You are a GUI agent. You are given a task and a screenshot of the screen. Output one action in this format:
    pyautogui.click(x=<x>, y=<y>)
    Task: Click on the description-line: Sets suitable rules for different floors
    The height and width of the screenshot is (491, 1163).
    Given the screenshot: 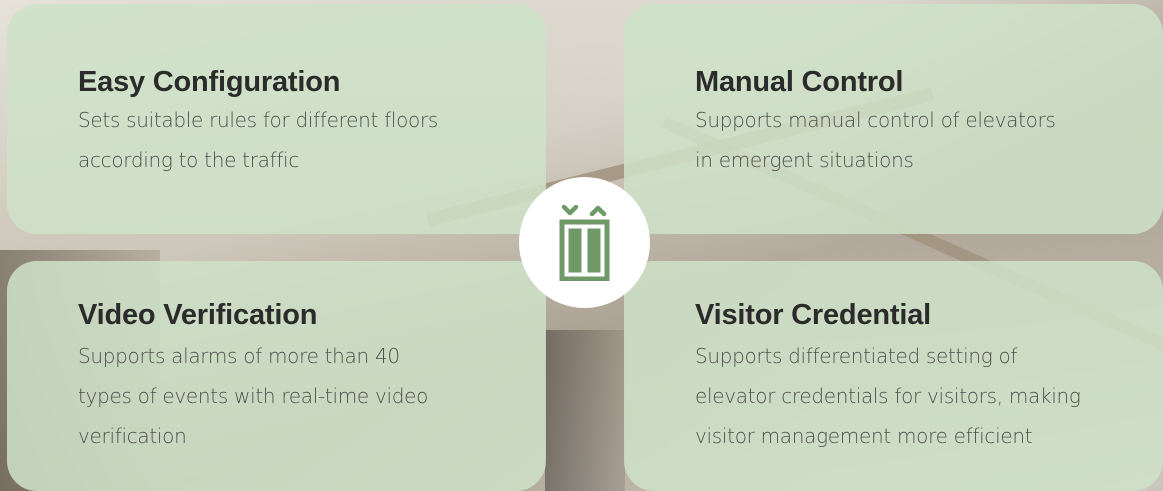 What is the action you would take?
    pyautogui.click(x=258, y=120)
    